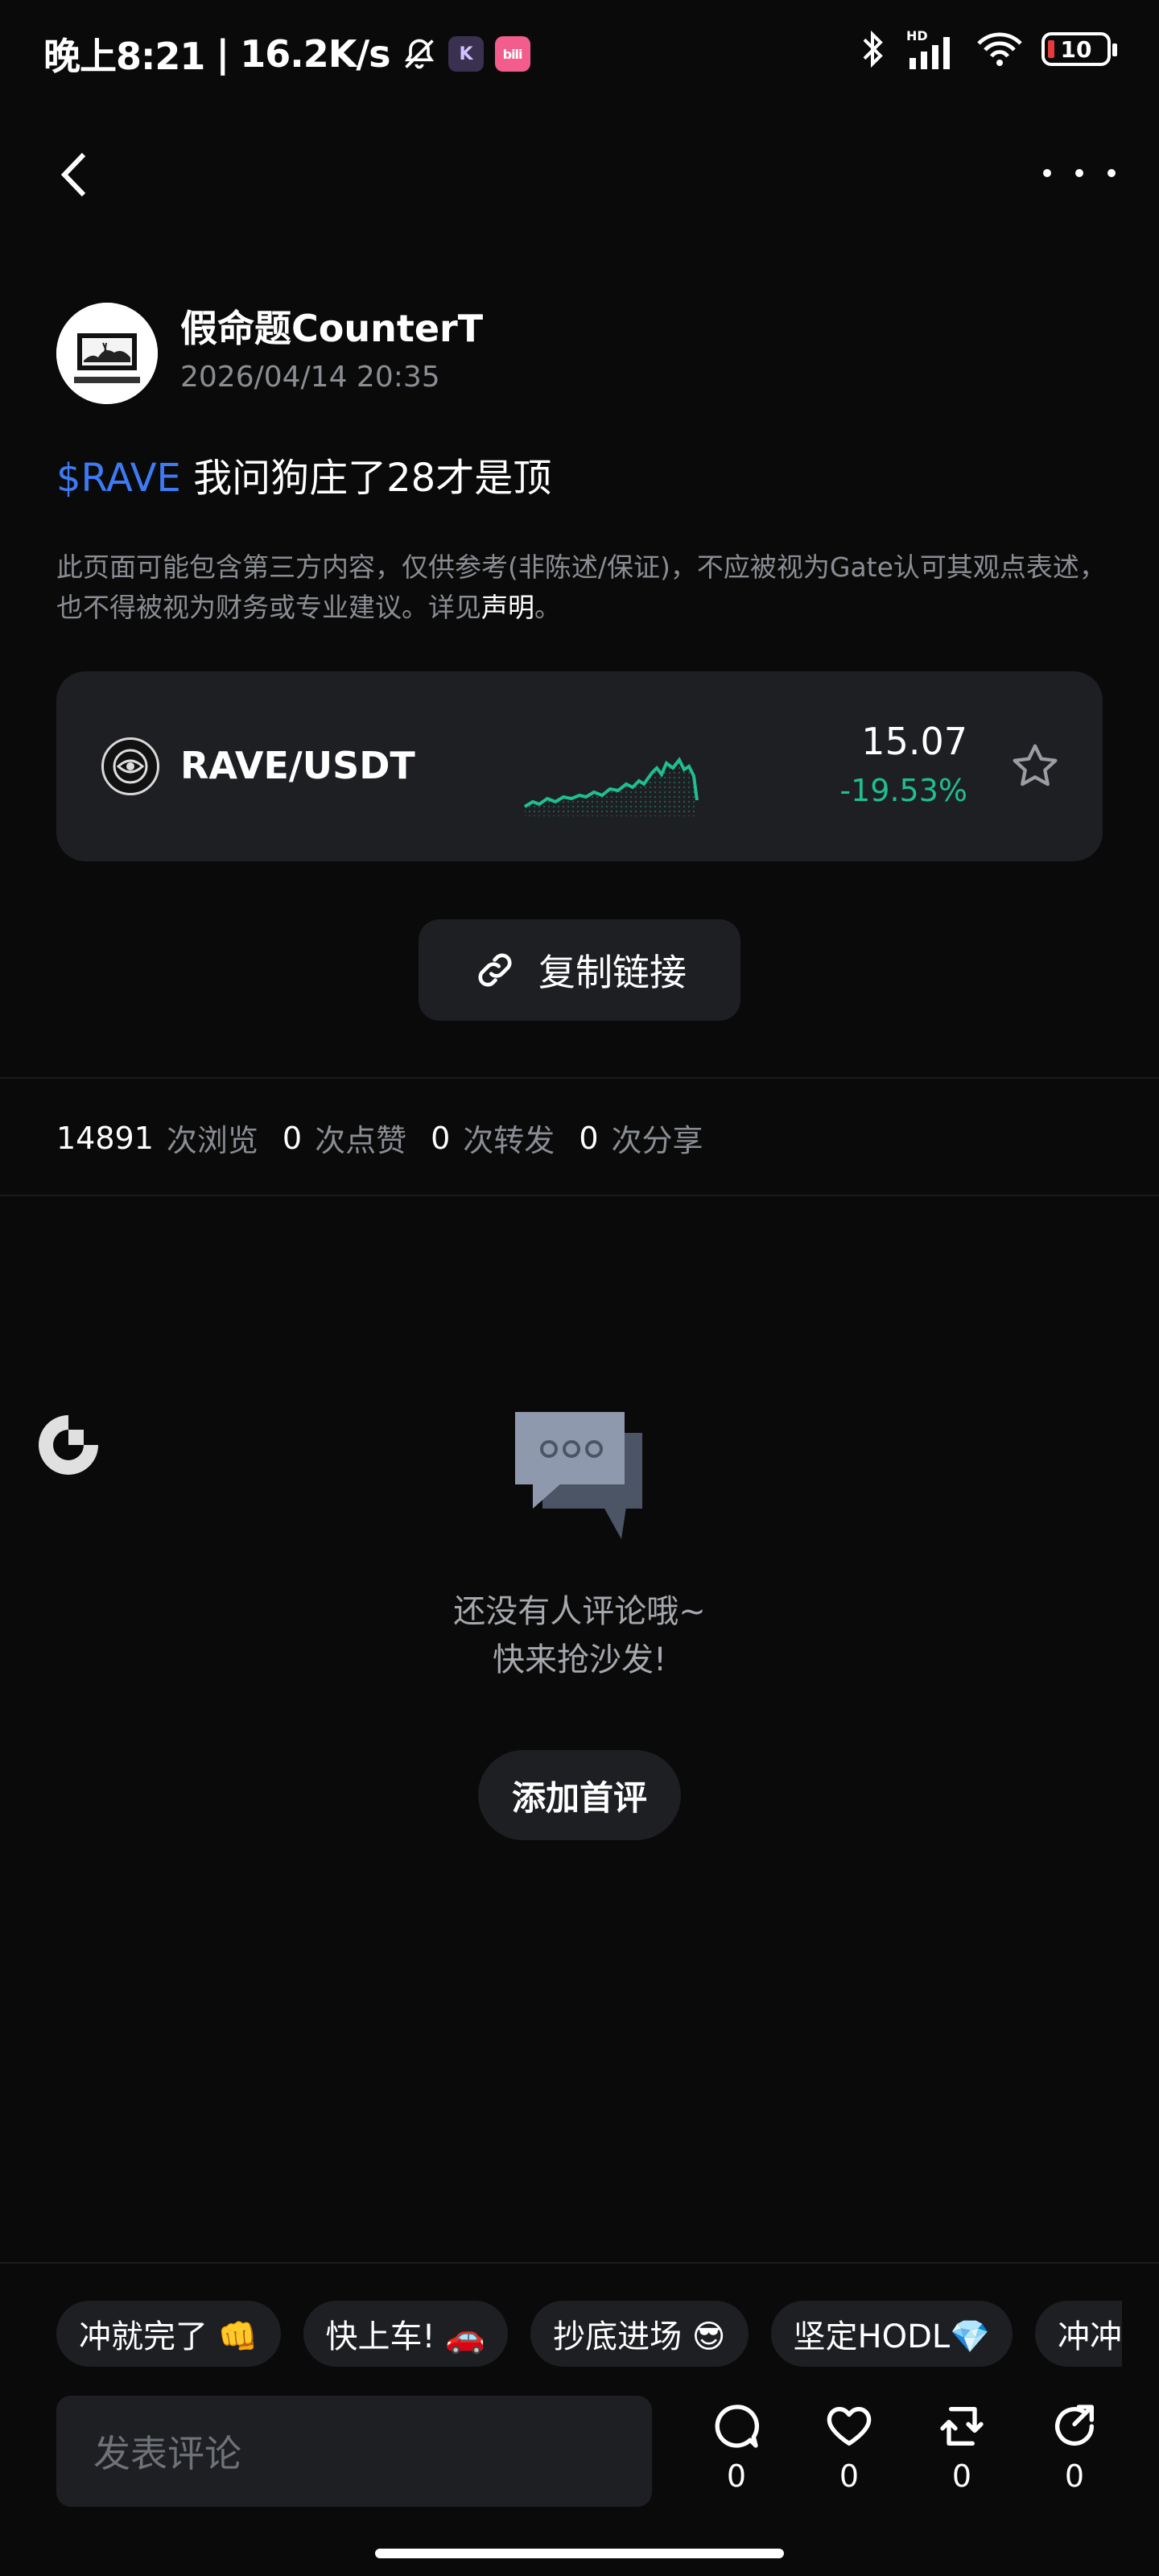 This screenshot has height=2576, width=1159. I want to click on ticker-price: 15.07, so click(914, 741).